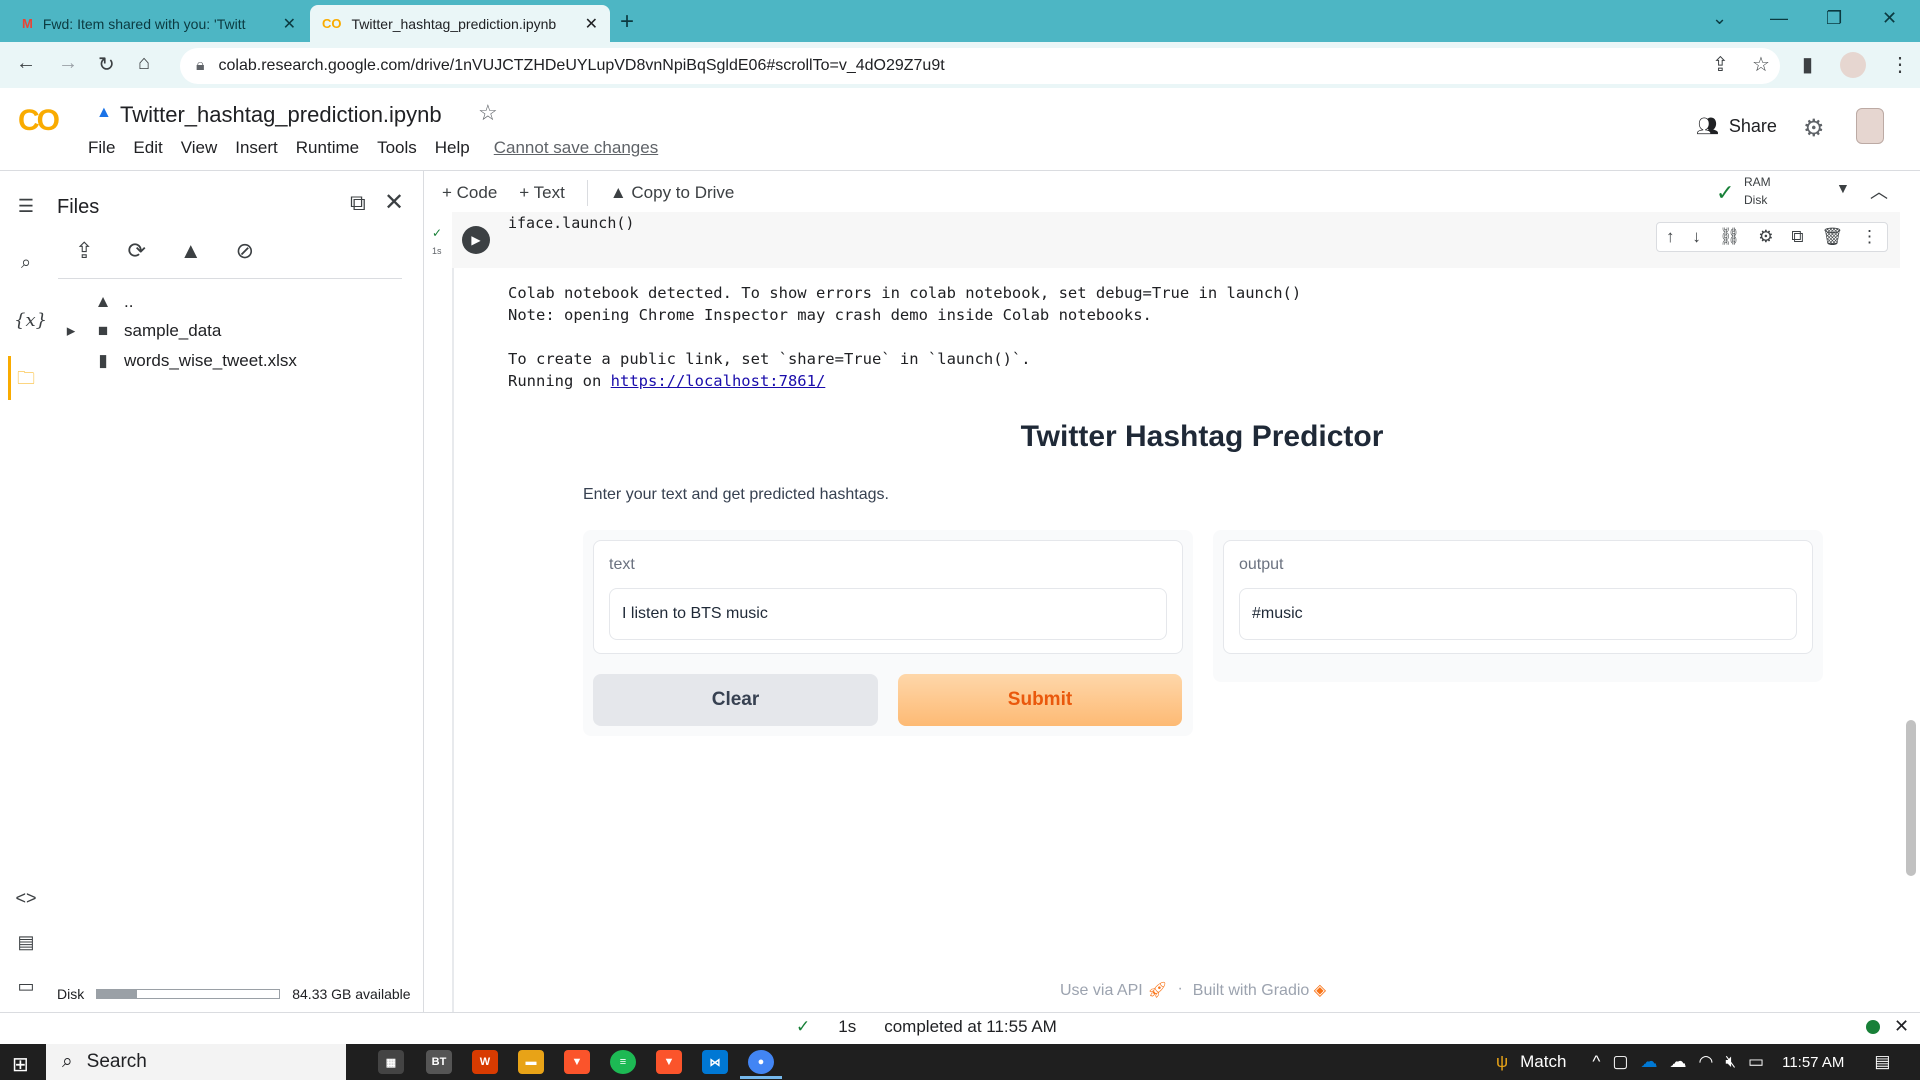  What do you see at coordinates (452, 148) in the screenshot?
I see `menu-help: Help` at bounding box center [452, 148].